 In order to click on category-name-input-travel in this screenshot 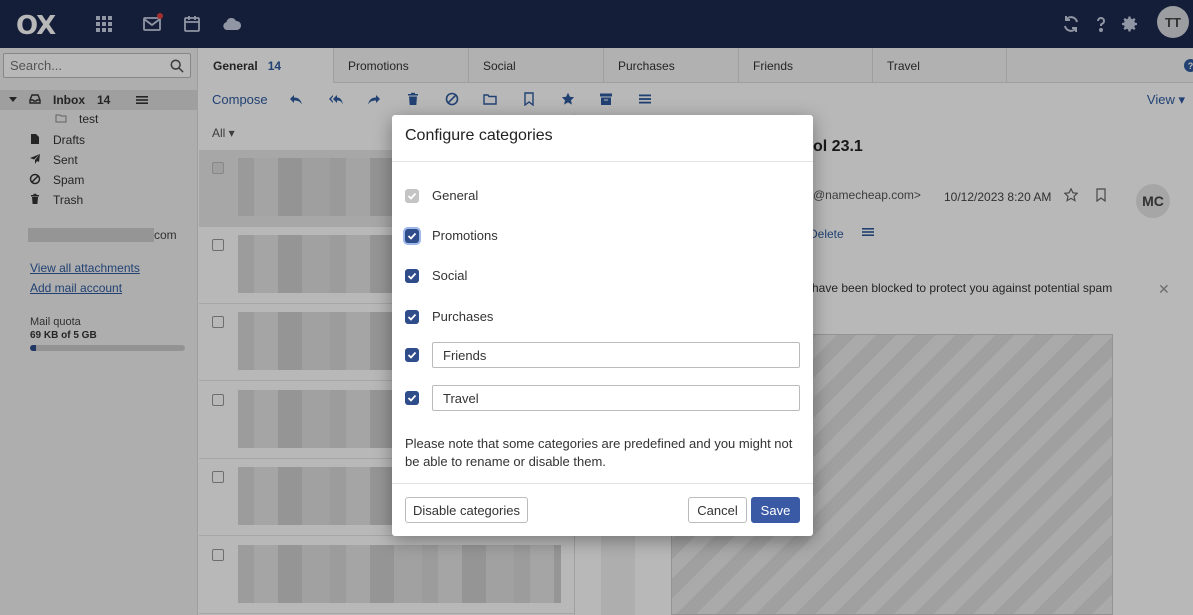, I will do `click(616, 398)`.